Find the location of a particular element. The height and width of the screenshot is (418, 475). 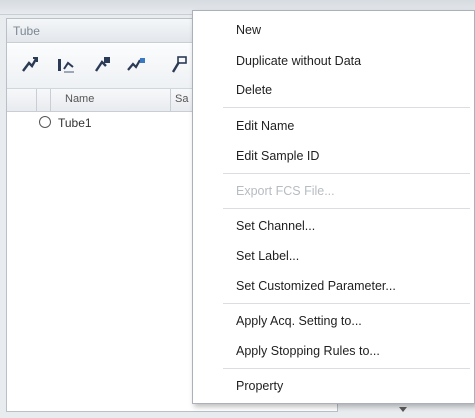

tube-tool-icon is located at coordinates (178, 65).